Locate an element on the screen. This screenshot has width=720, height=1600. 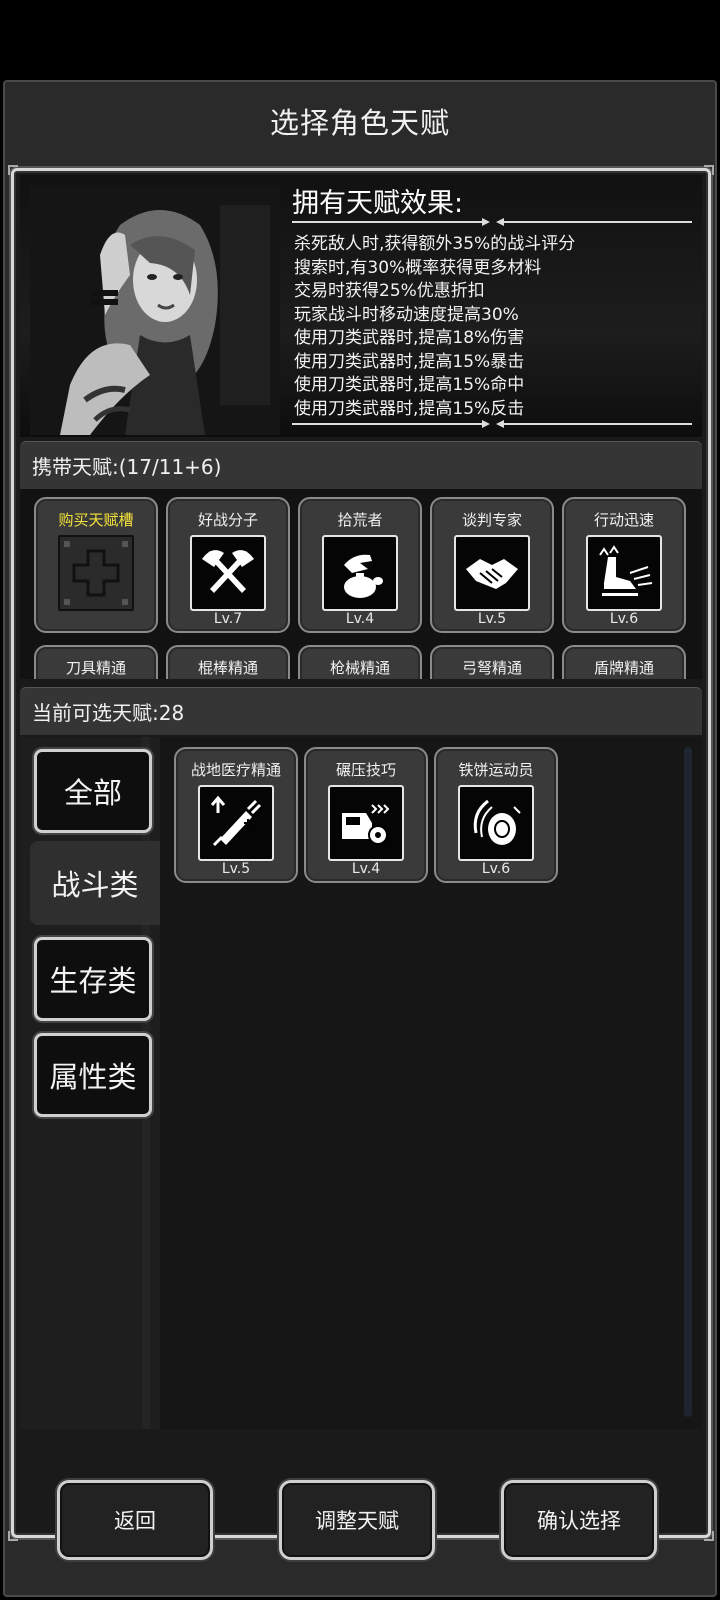
carried-talent-card: 行动迅速 Lv.6 is located at coordinates (624, 565).